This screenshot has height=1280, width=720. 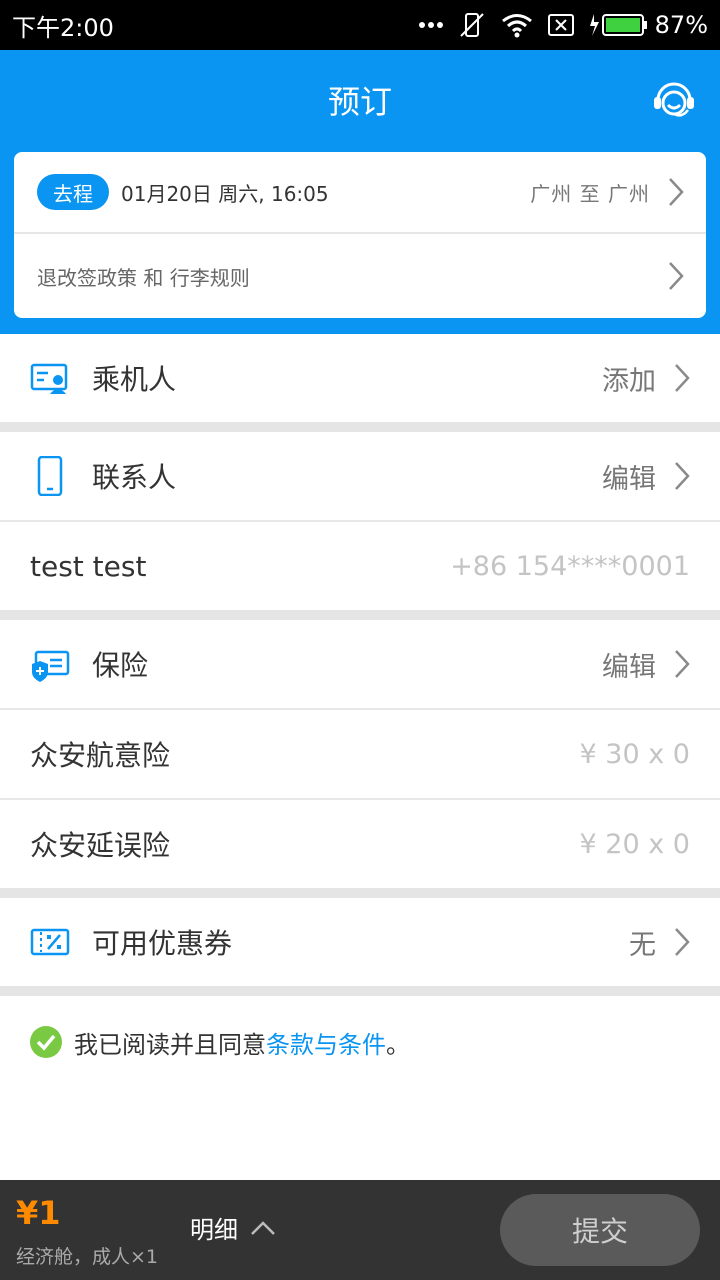 I want to click on passenger-card-icon, so click(x=49, y=378).